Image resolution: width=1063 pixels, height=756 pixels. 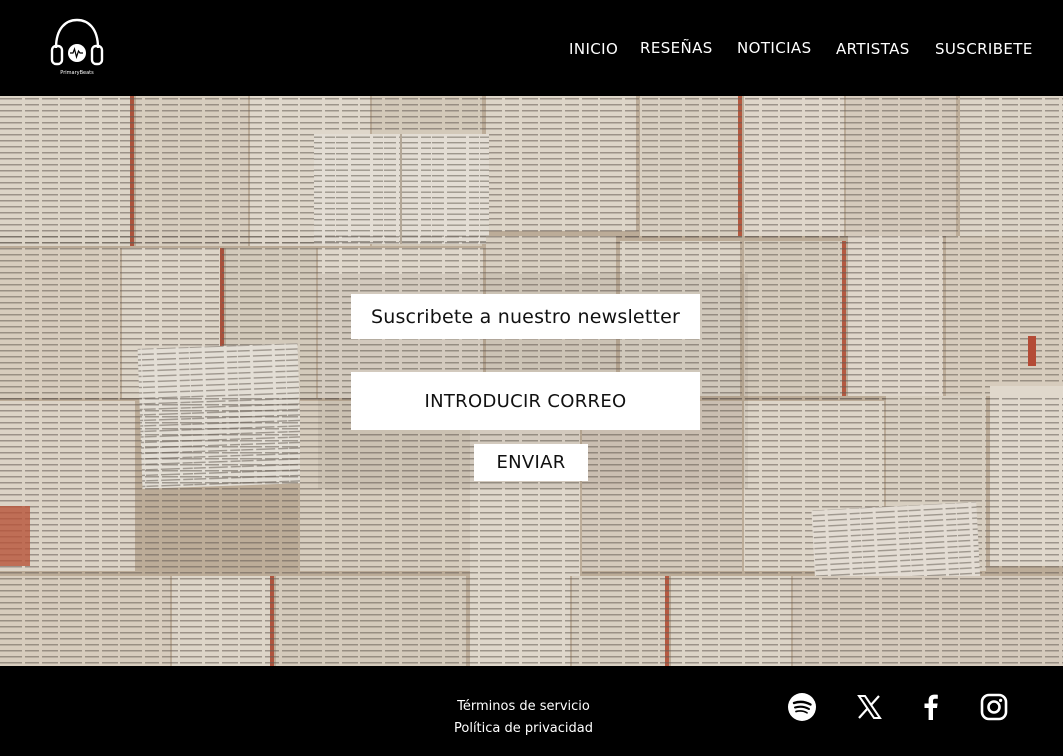 I want to click on nav-item-resenas: RESEÑAS, so click(x=676, y=48).